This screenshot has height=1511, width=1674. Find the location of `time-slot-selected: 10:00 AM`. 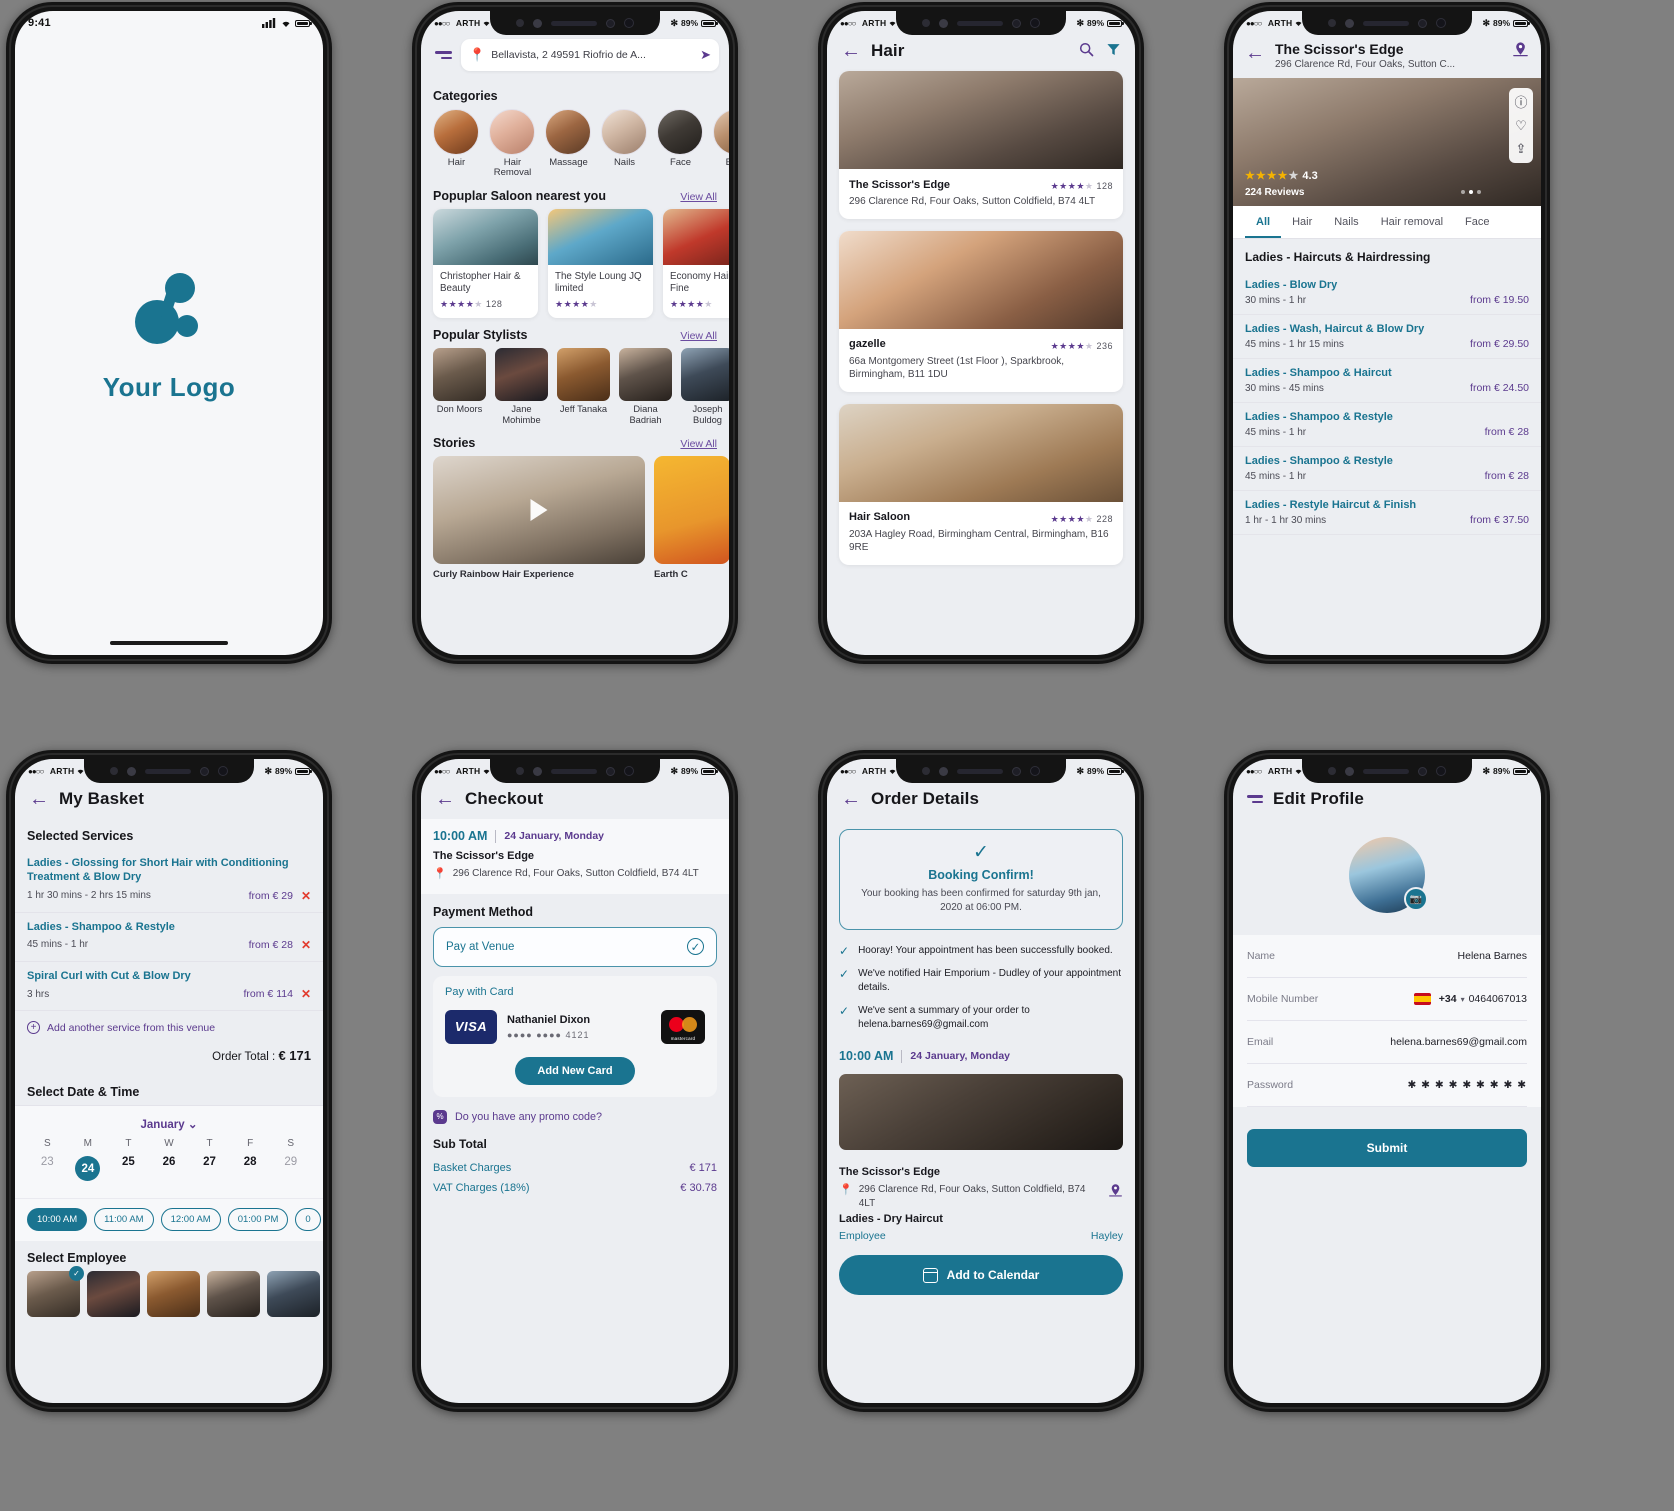

time-slot-selected: 10:00 AM is located at coordinates (57, 1220).